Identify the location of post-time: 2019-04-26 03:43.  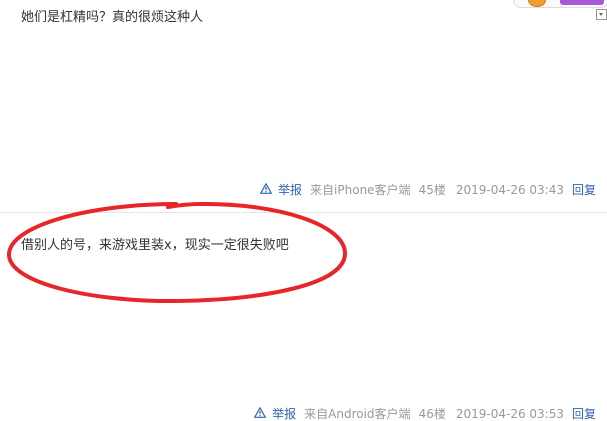
(509, 190).